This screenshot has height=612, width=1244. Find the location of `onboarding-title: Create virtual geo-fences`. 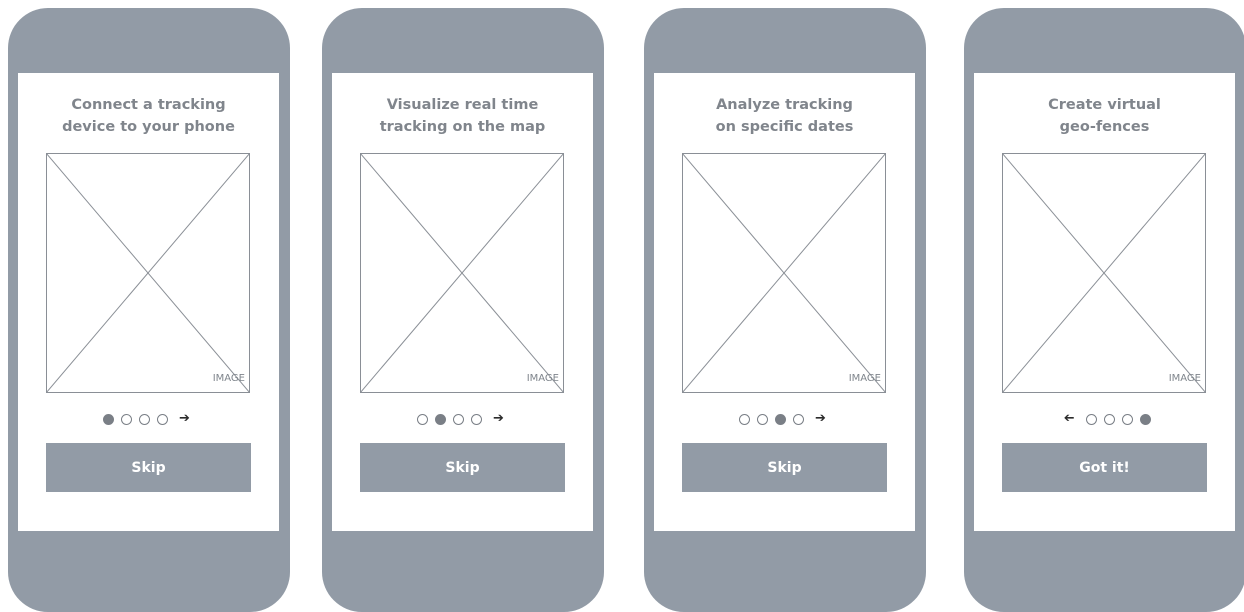

onboarding-title: Create virtual geo-fences is located at coordinates (1104, 116).